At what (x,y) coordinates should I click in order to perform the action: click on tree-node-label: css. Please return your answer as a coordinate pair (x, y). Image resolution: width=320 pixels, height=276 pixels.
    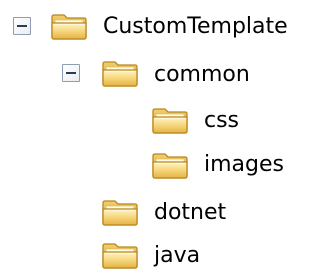
    Looking at the image, I should click on (222, 120).